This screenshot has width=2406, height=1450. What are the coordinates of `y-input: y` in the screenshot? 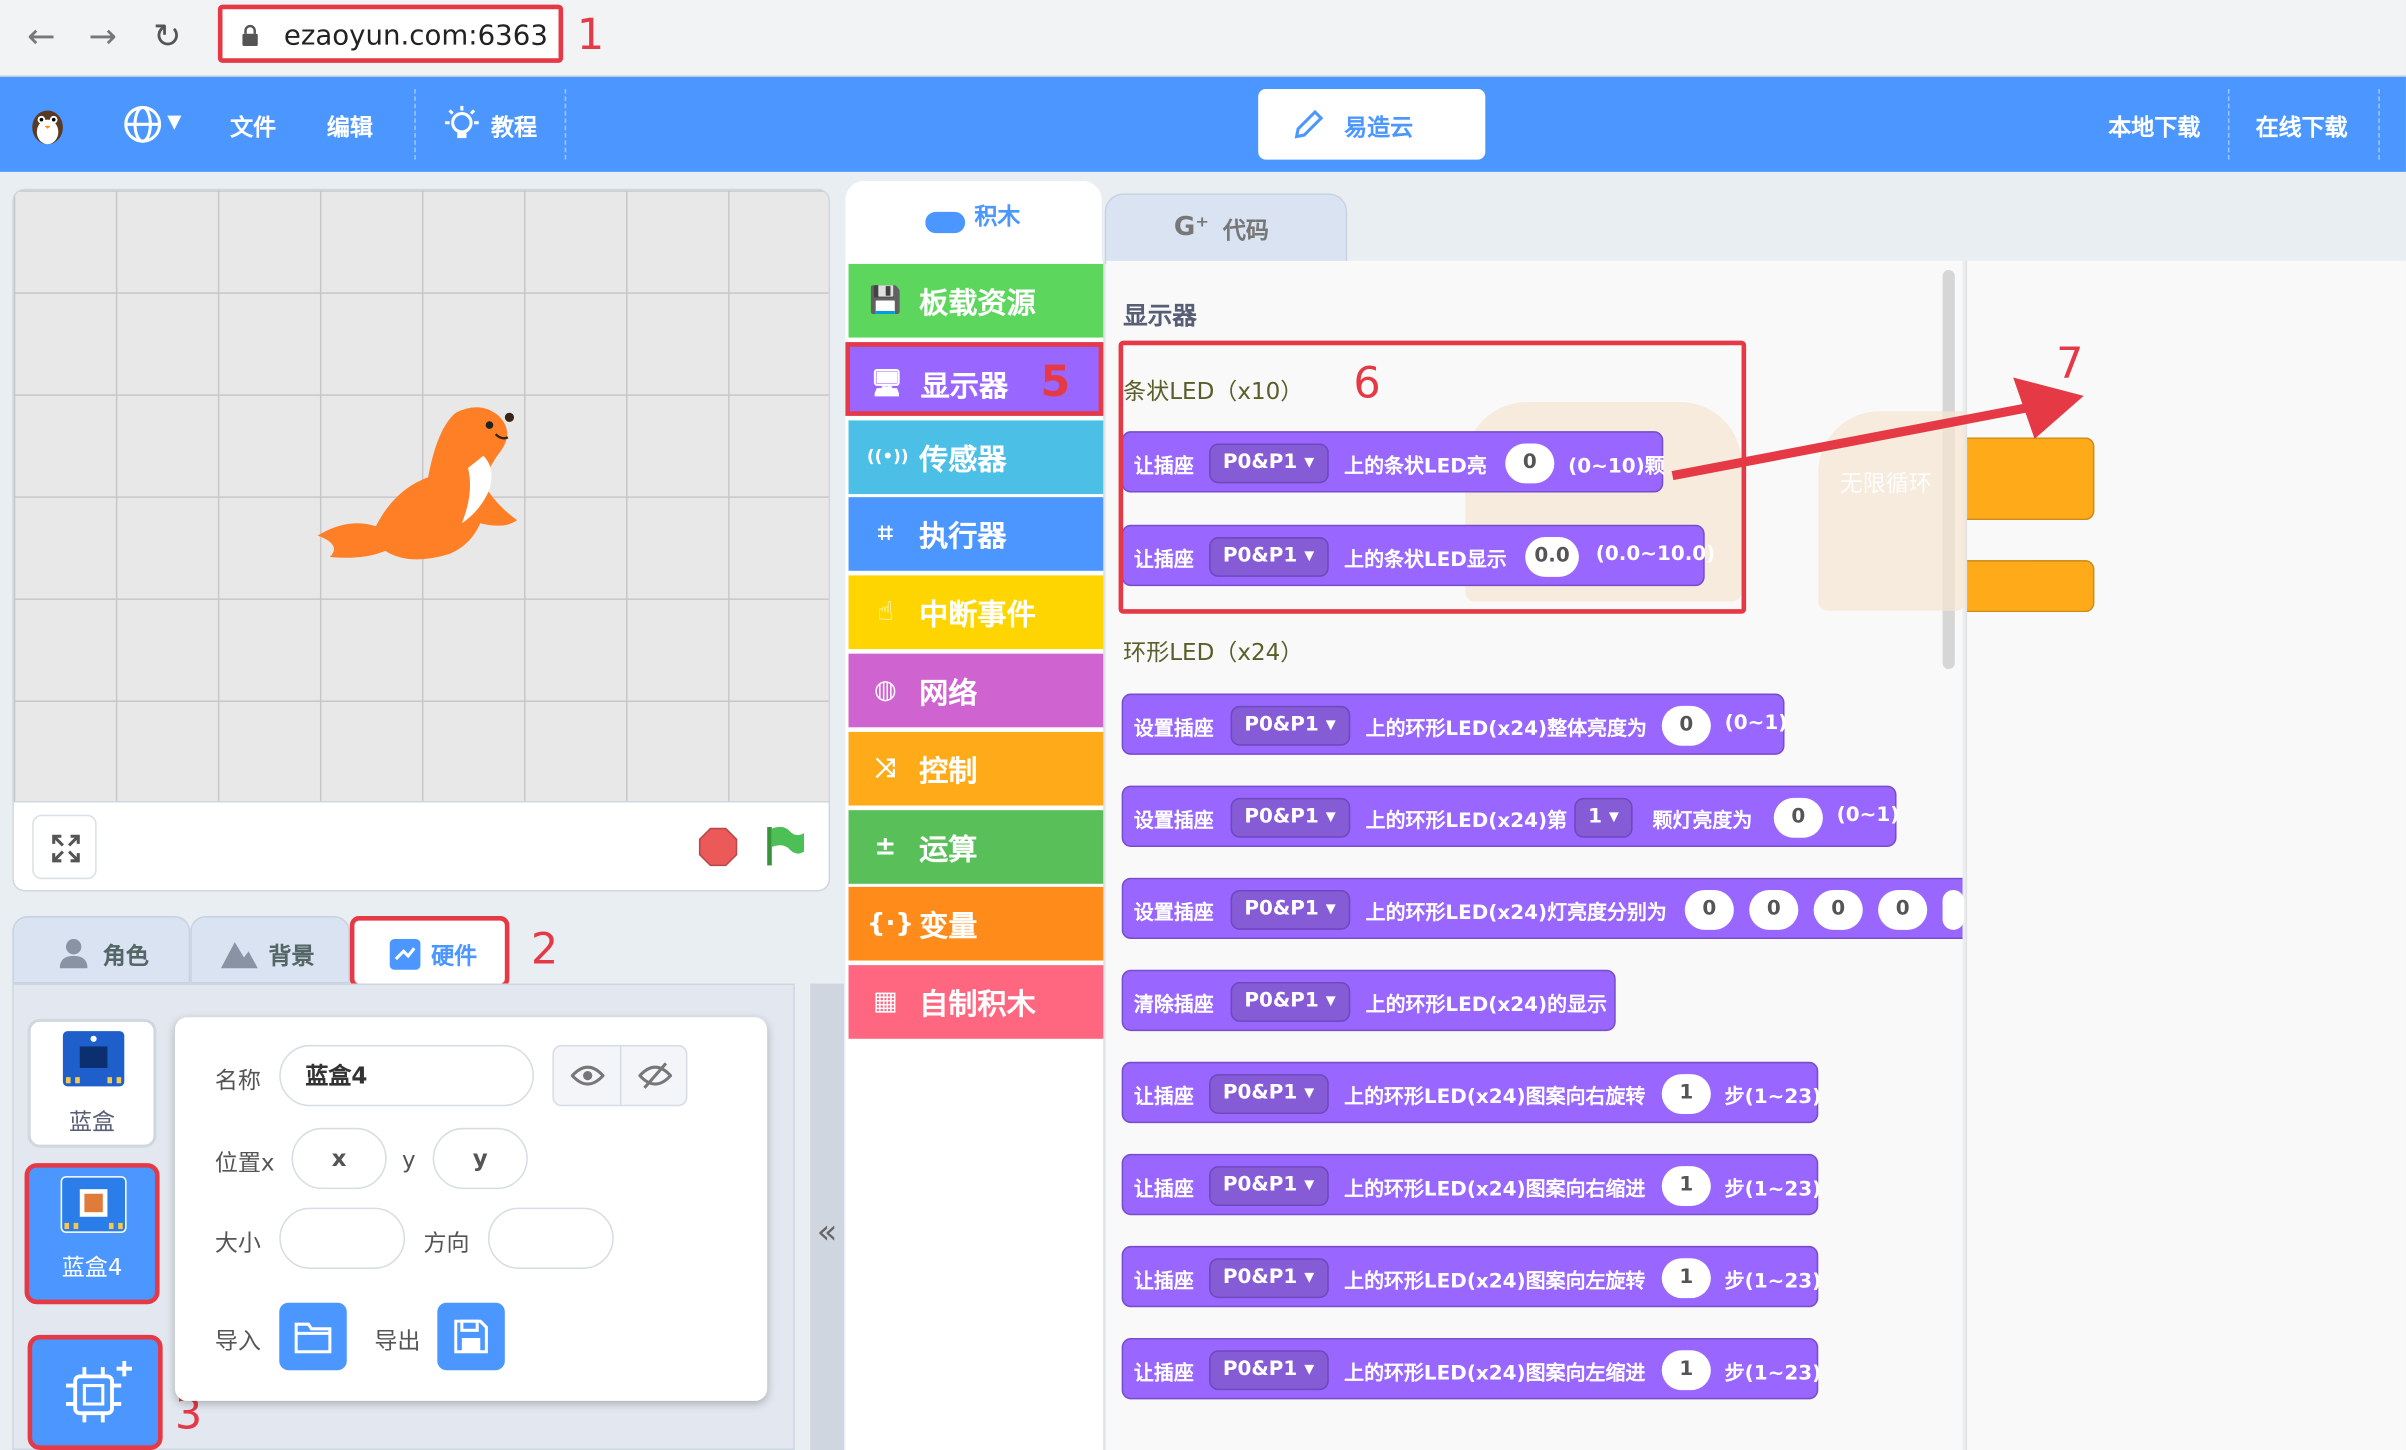 It's located at (480, 1158).